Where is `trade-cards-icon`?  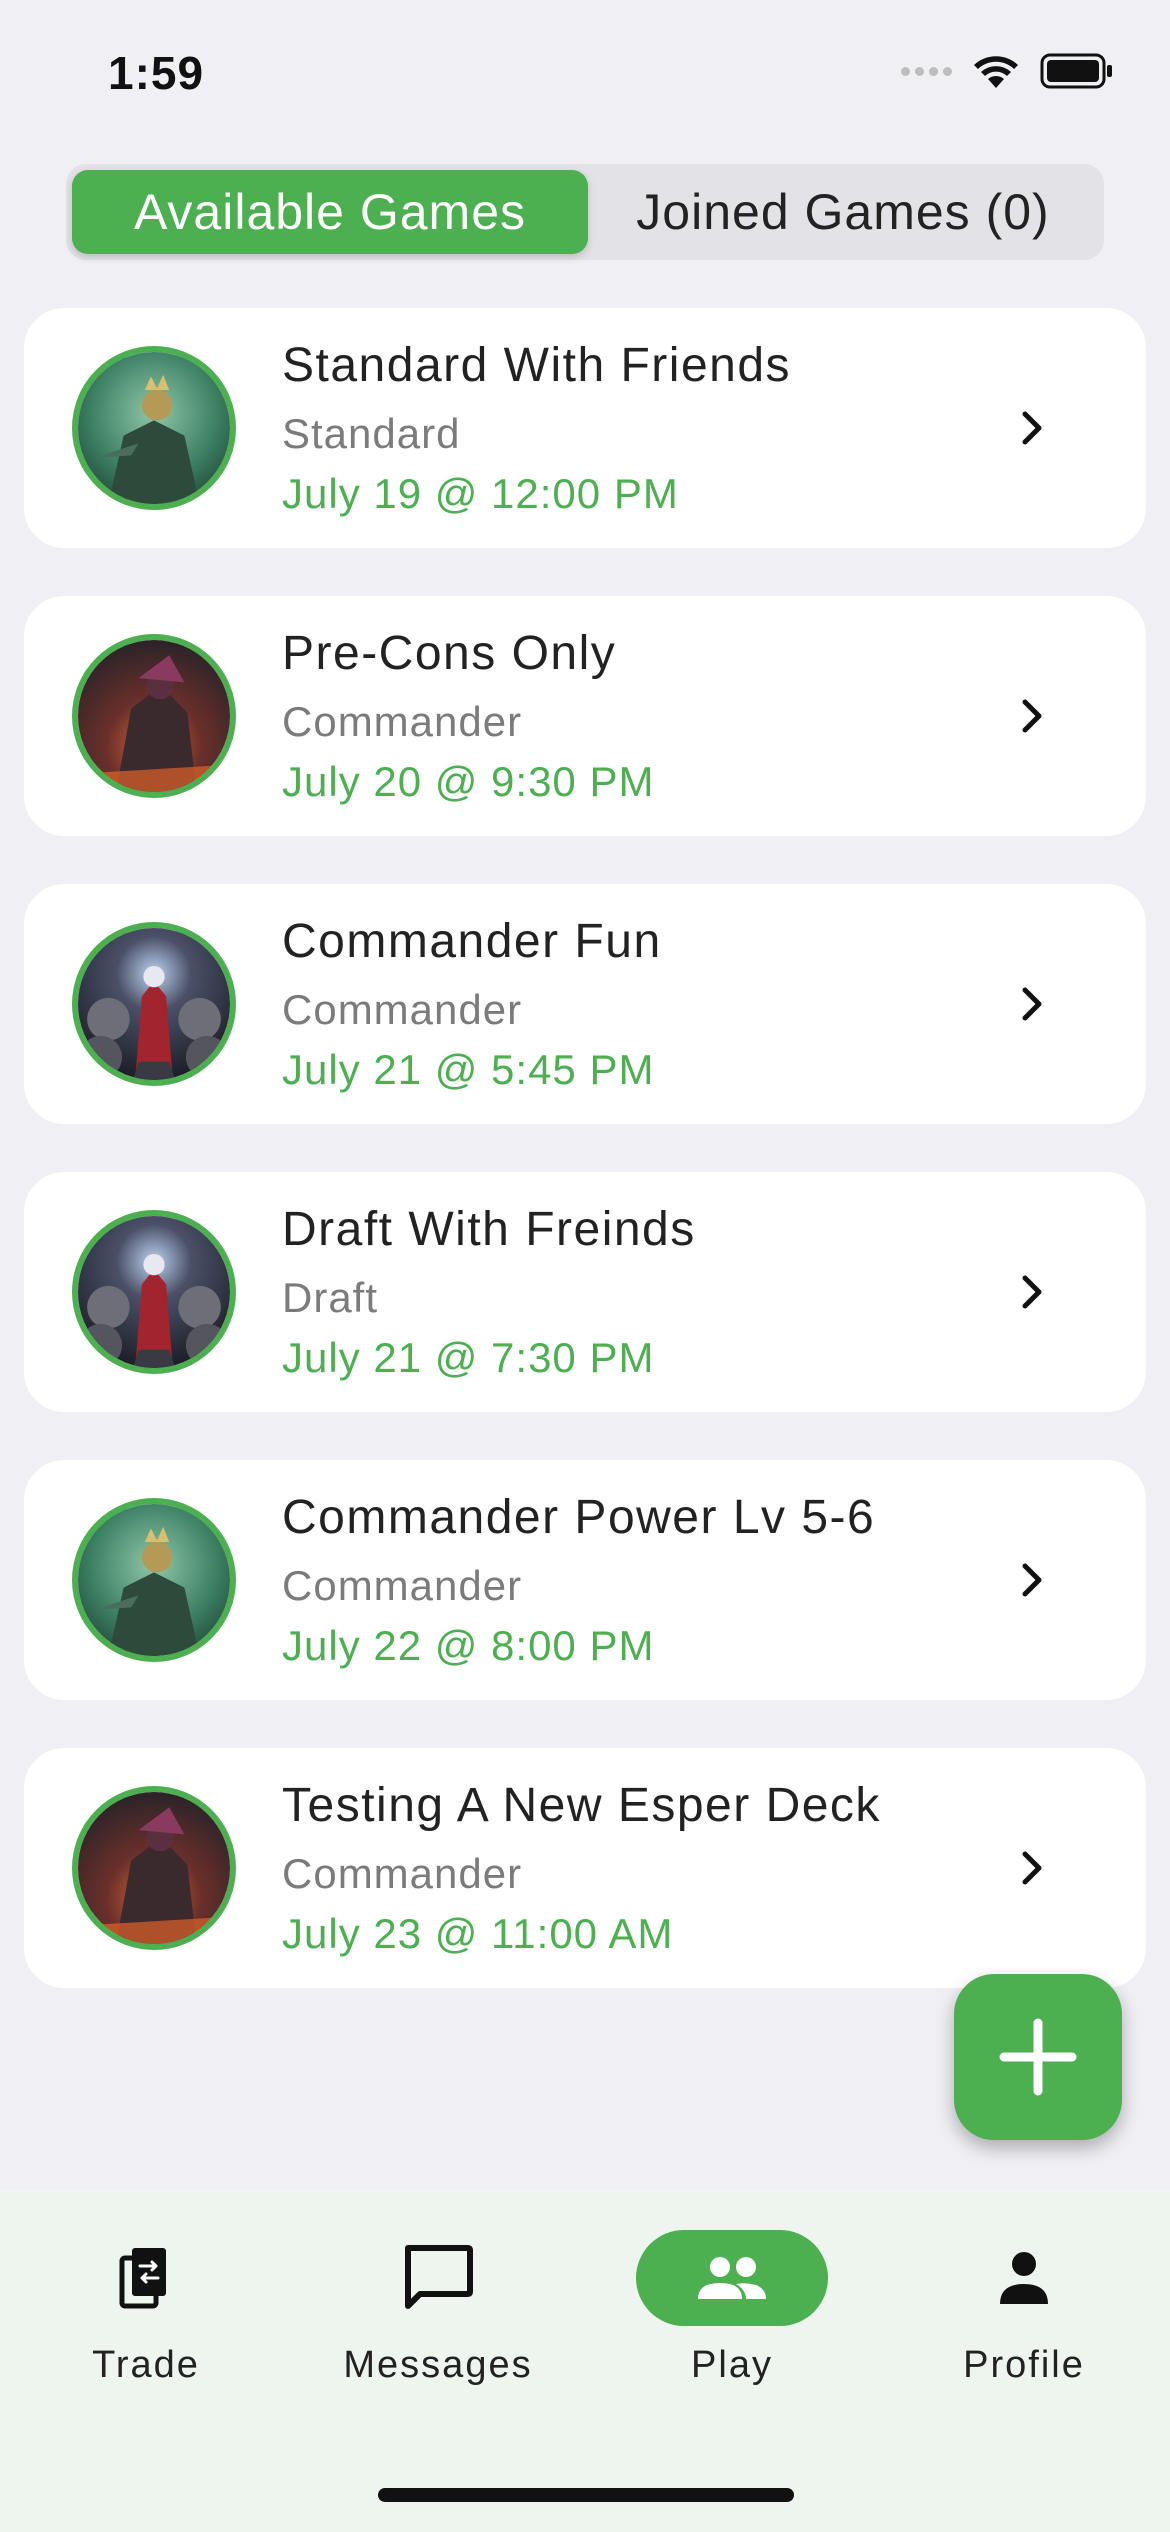 trade-cards-icon is located at coordinates (142, 2278).